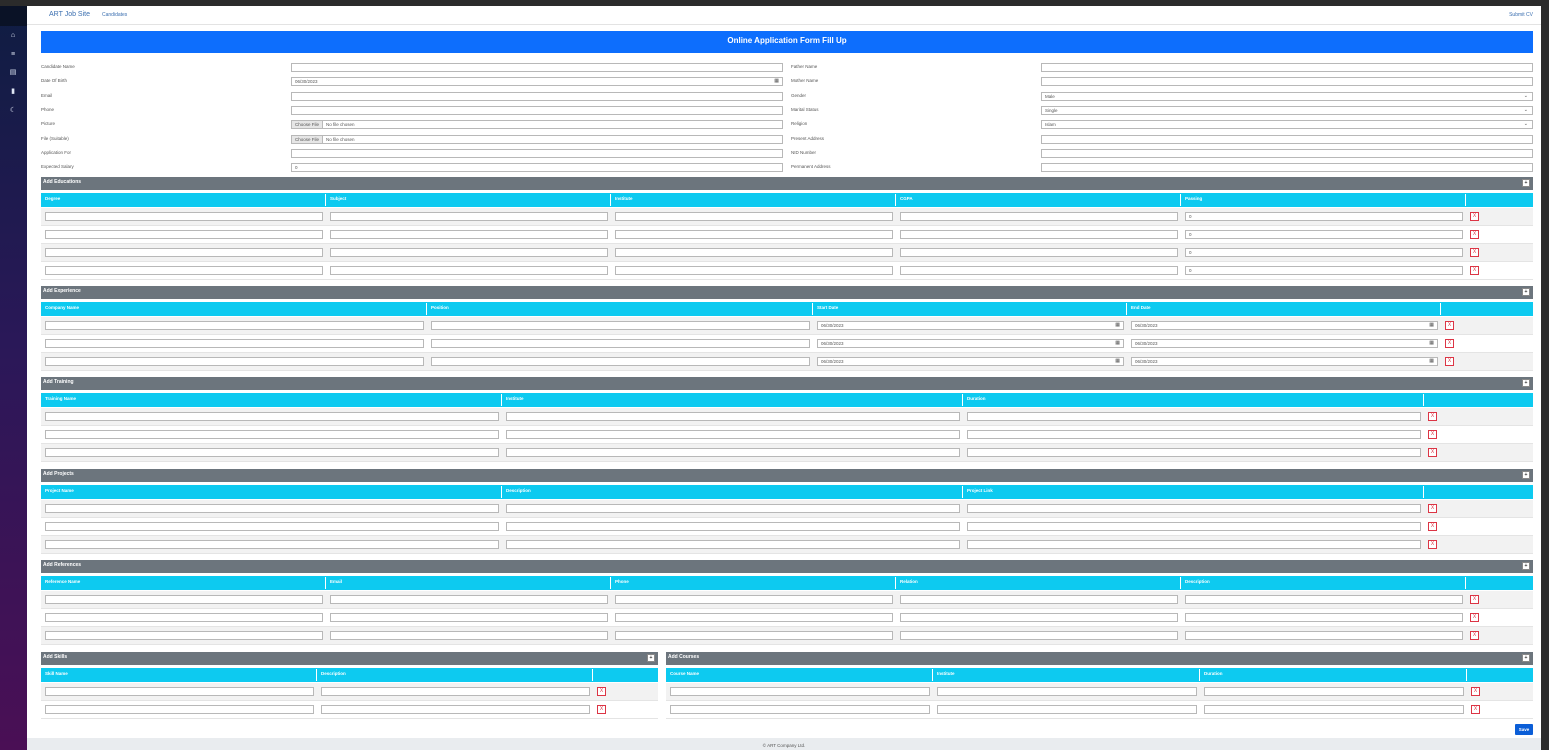 The height and width of the screenshot is (750, 1549). I want to click on brand-link: ART Job Site, so click(69, 14).